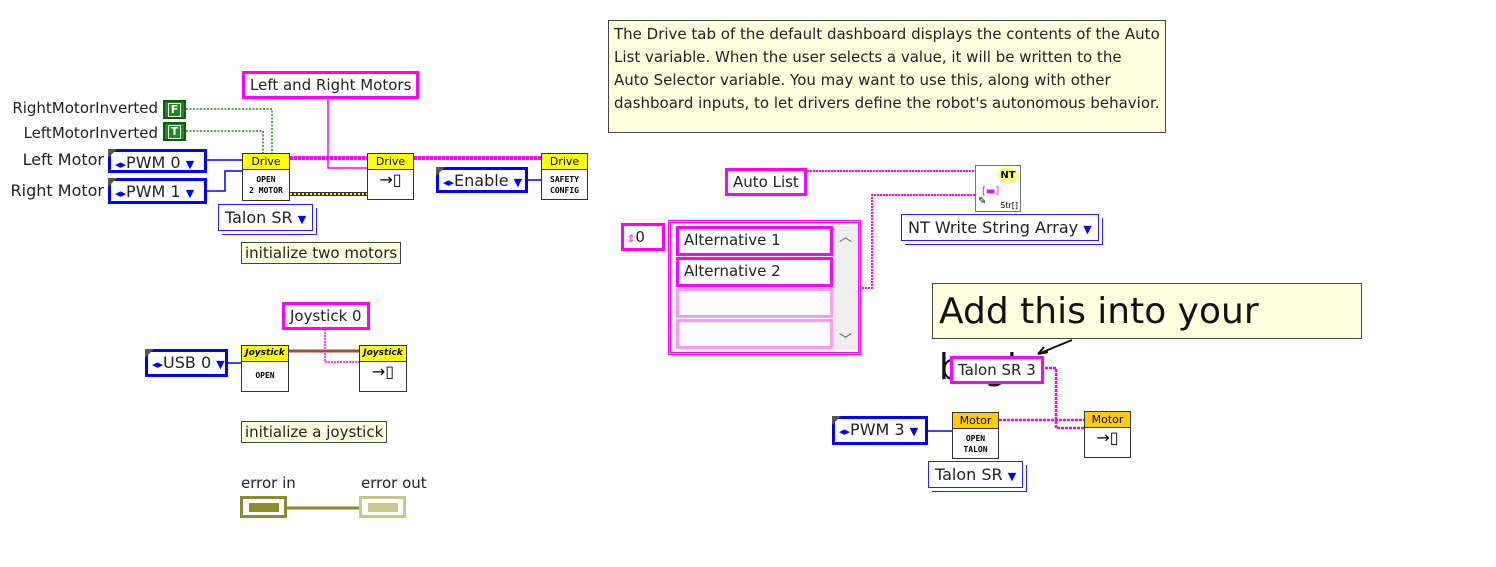  Describe the element at coordinates (754, 272) in the screenshot. I see `list-item: Alternative 2` at that location.